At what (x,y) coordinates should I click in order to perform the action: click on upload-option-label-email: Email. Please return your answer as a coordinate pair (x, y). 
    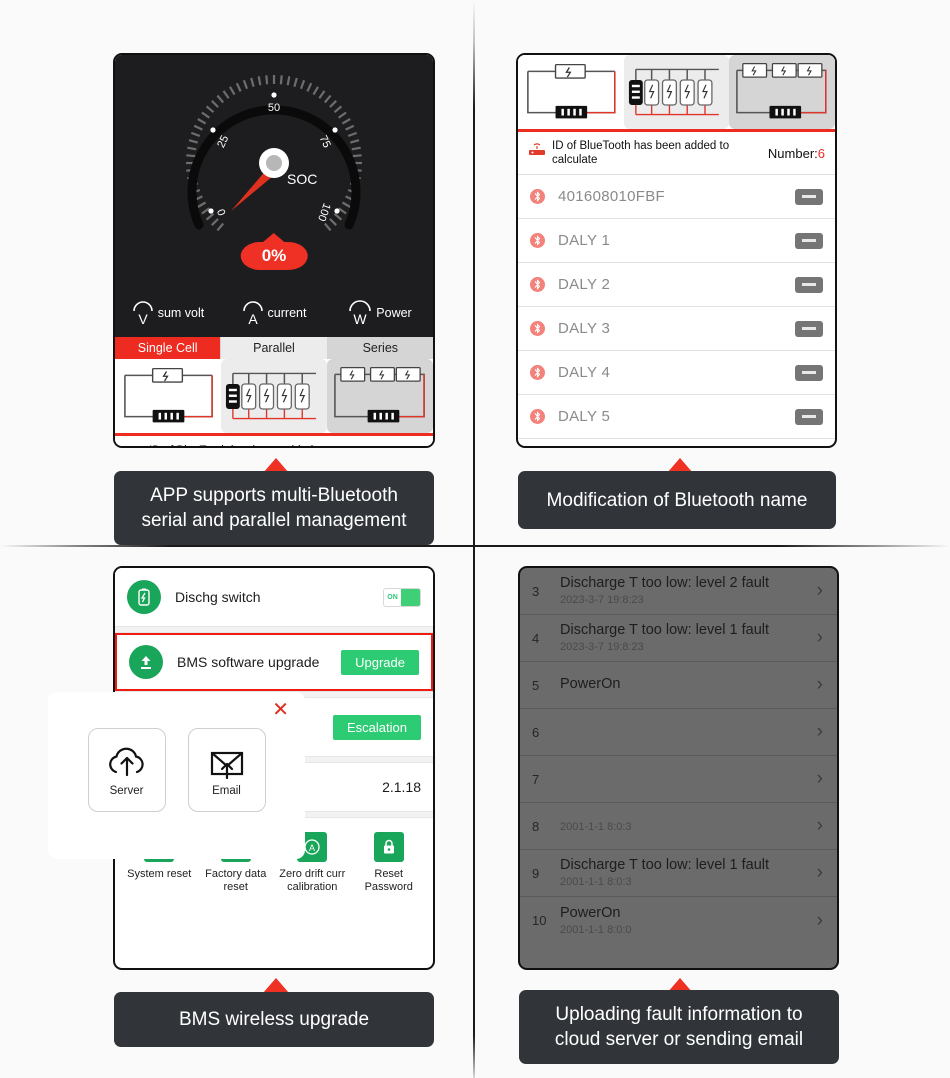
    Looking at the image, I should click on (226, 790).